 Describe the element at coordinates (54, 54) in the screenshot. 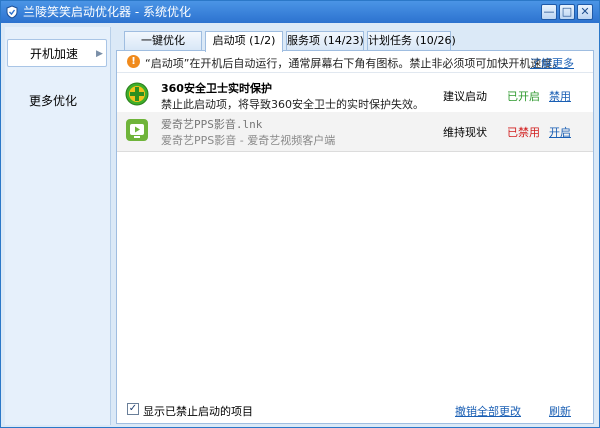

I see `sidebar-item-label: 开机加速` at that location.